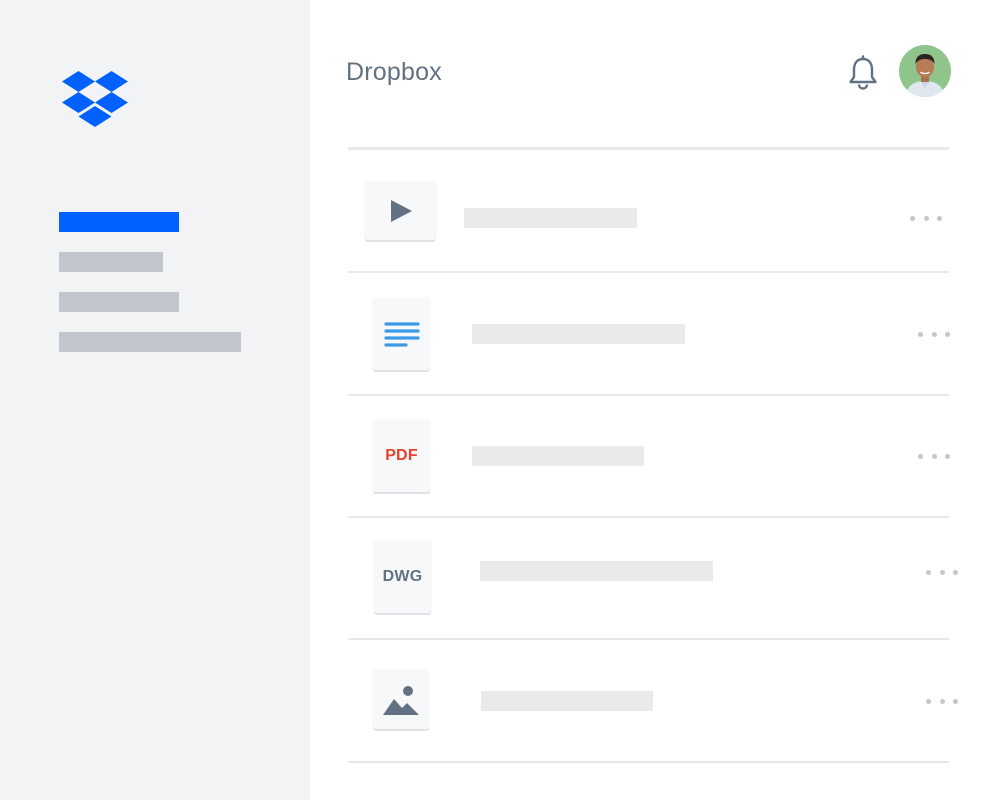  I want to click on dwg-file-label: DWG, so click(402, 576).